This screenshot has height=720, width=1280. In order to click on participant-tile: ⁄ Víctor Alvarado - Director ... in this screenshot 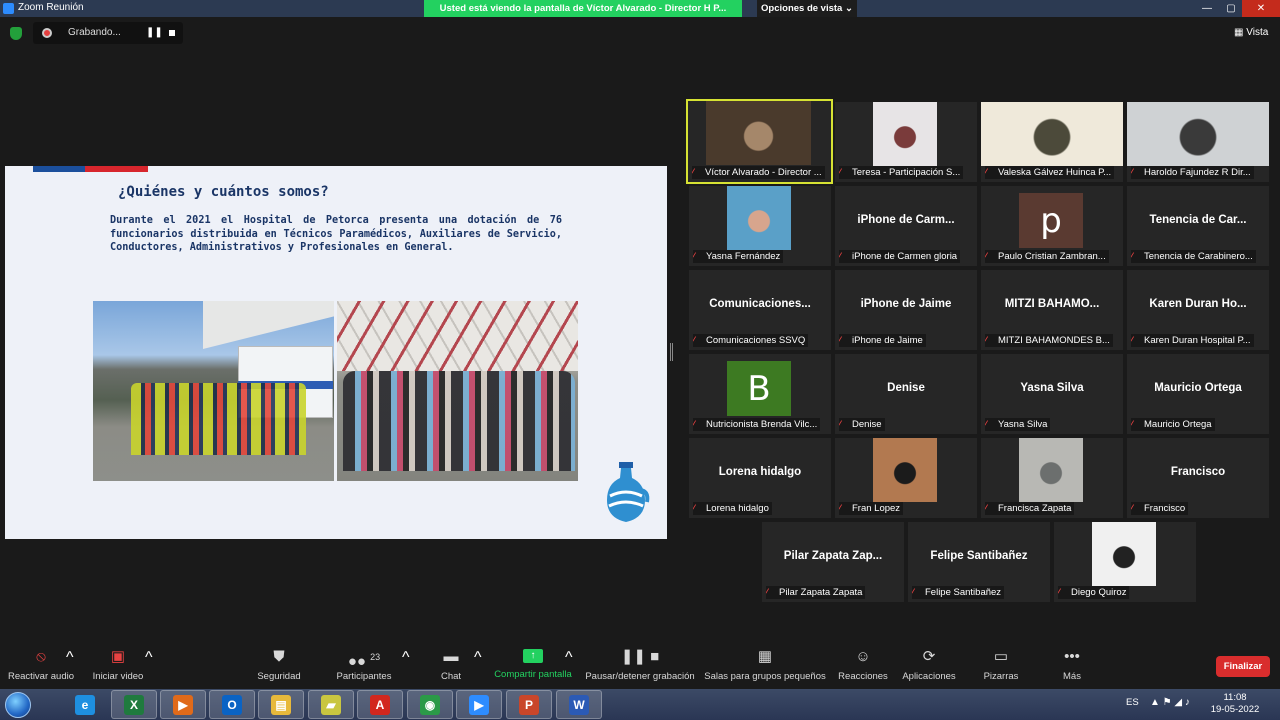, I will do `click(759, 141)`.